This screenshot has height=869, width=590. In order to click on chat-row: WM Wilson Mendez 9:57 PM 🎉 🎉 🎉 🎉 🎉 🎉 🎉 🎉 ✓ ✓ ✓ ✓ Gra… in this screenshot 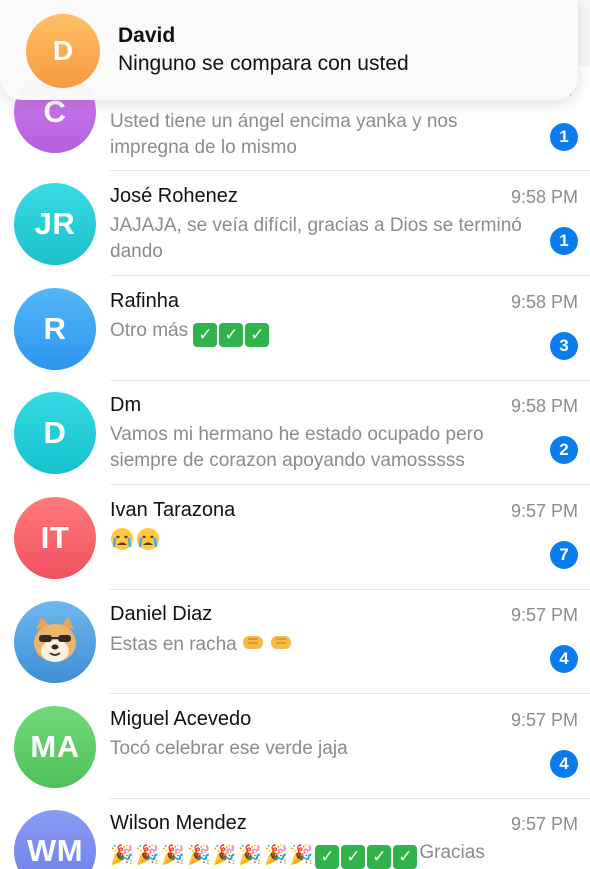, I will do `click(295, 833)`.